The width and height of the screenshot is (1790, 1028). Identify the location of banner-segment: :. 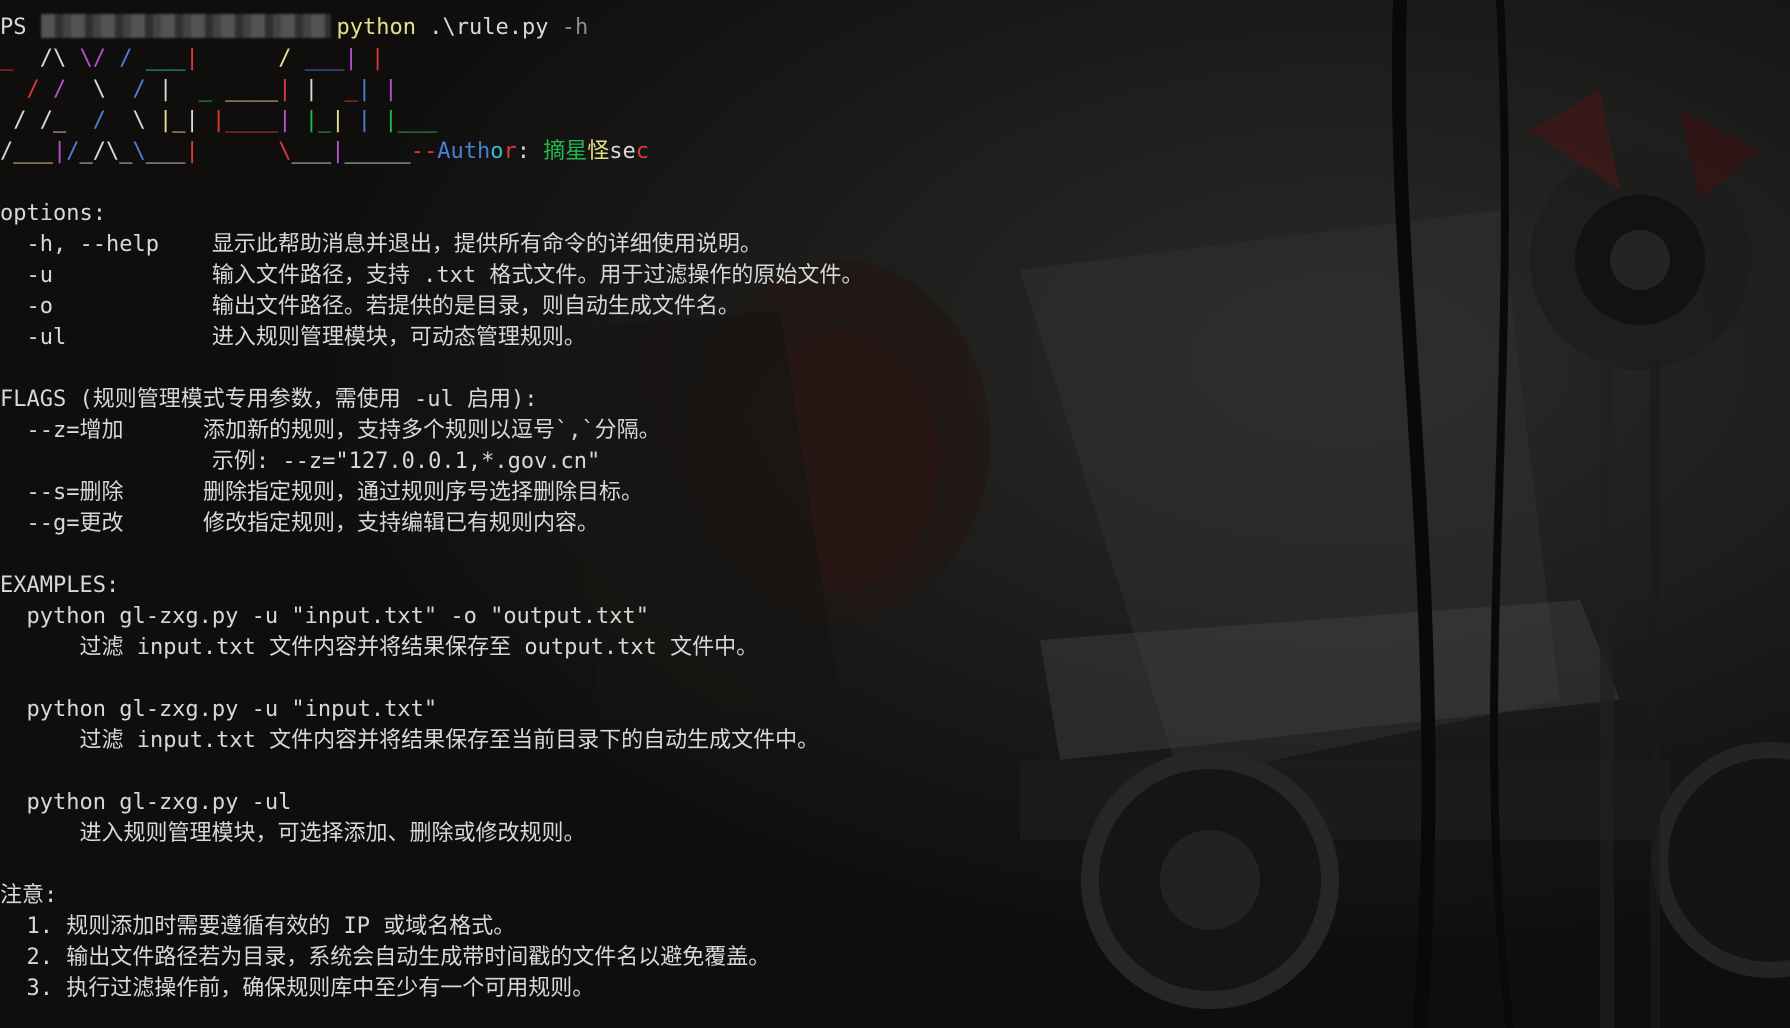
(530, 151).